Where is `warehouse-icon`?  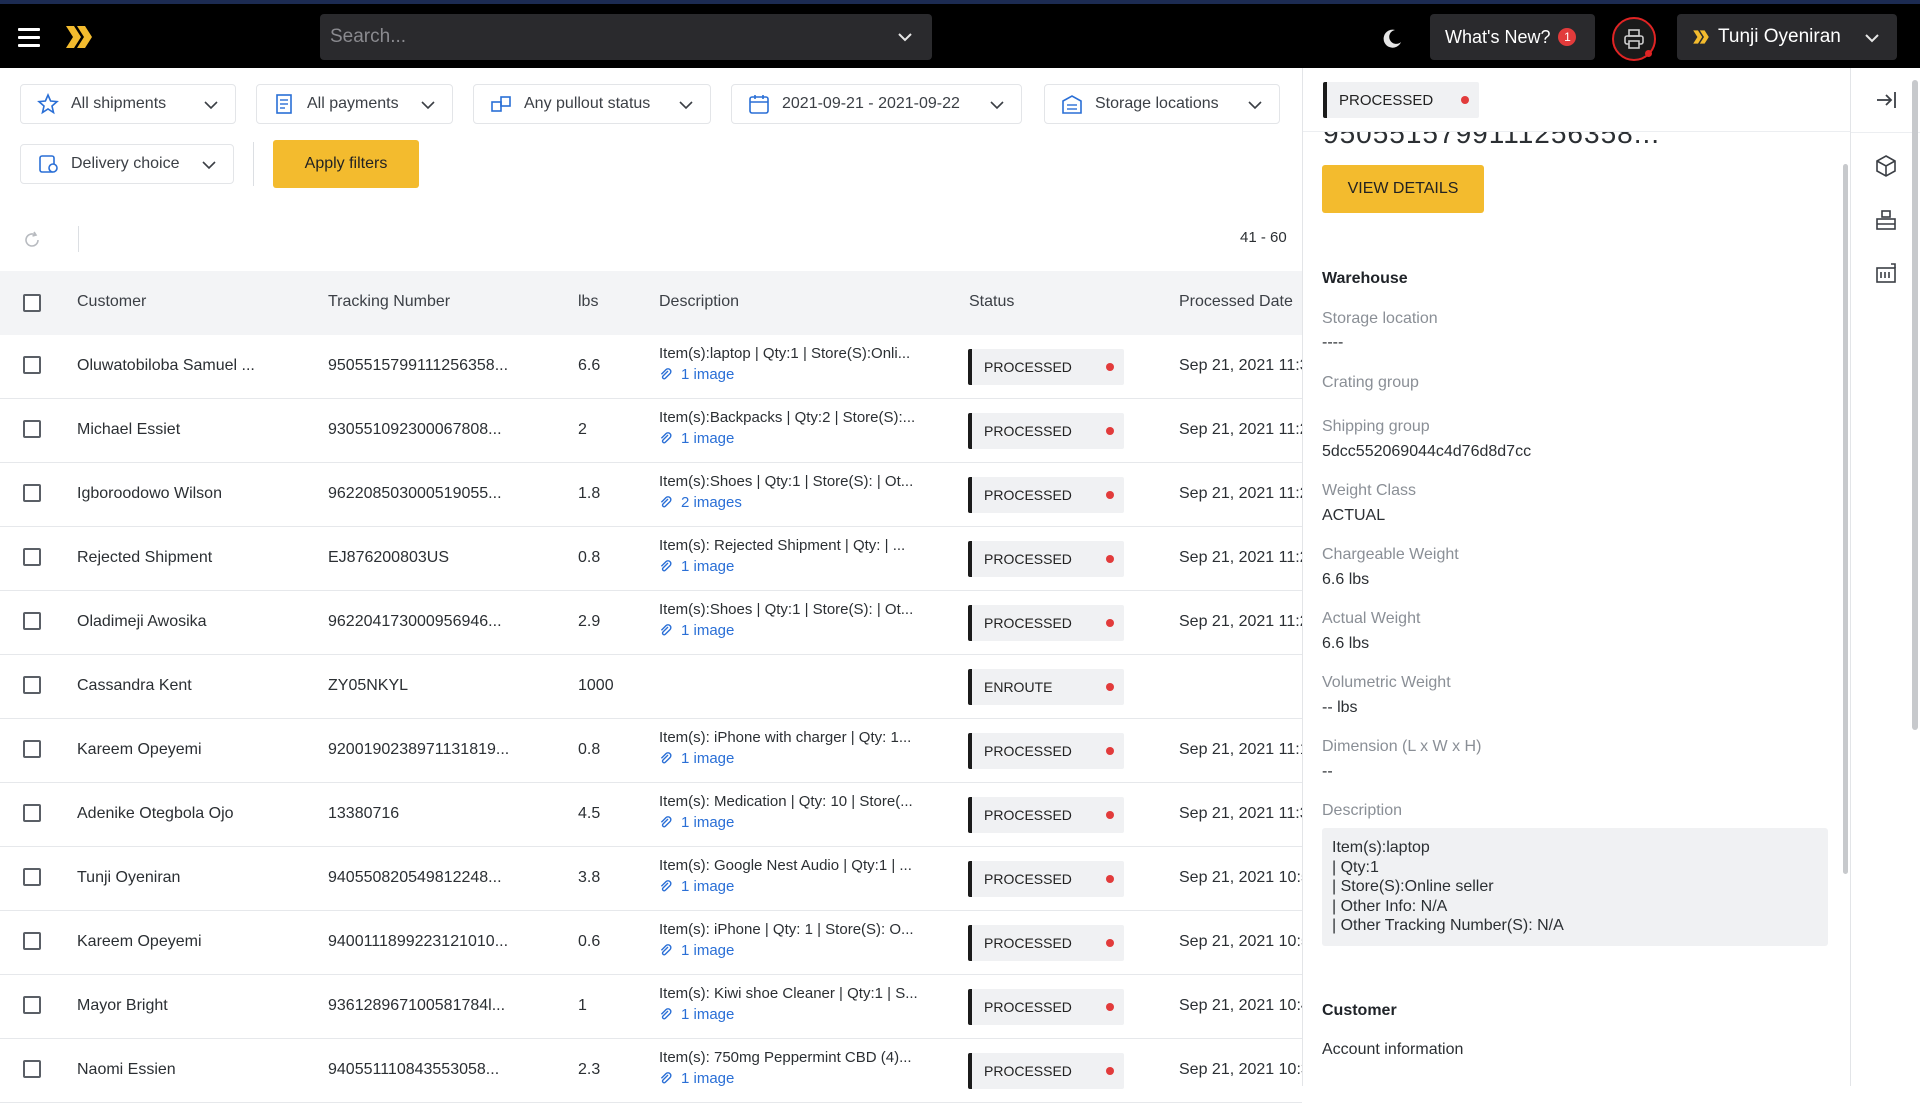
warehouse-icon is located at coordinates (1886, 220).